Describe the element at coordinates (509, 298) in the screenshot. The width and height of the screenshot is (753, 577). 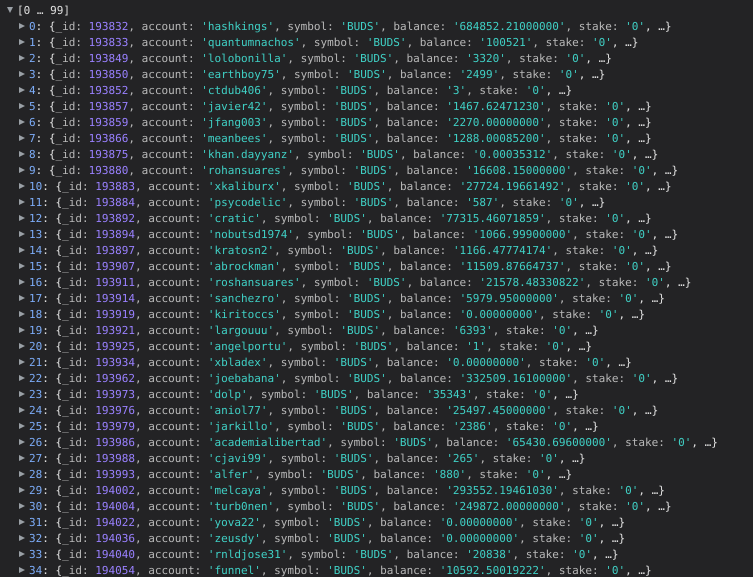
I see `string-value: '5979.95000000'` at that location.